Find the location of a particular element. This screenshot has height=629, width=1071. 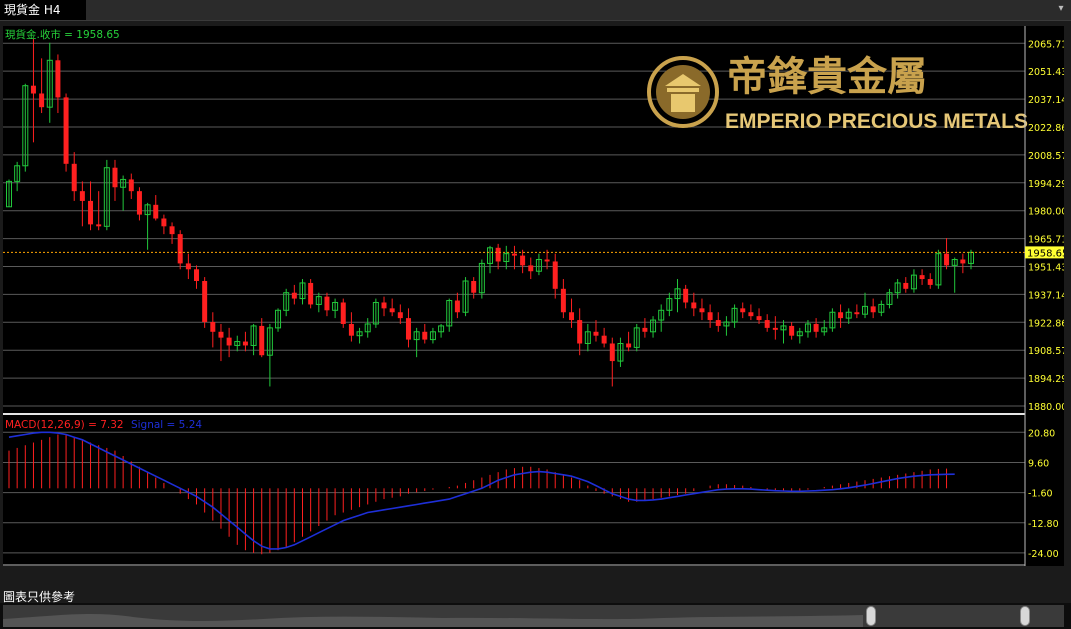

price-tick-label: 1965.71 is located at coordinates (1046, 240).